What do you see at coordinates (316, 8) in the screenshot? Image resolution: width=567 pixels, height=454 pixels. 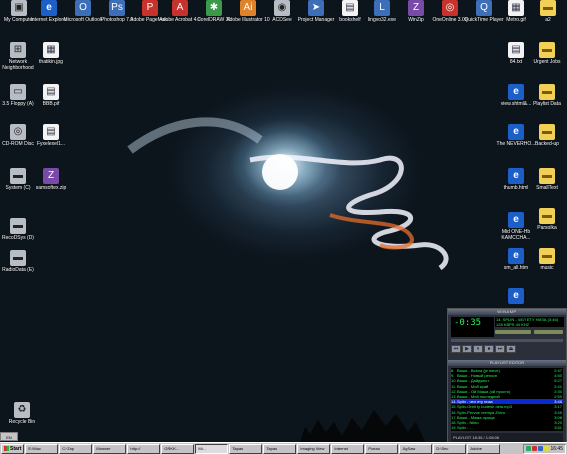 I see `project-manager-icon: ➤` at bounding box center [316, 8].